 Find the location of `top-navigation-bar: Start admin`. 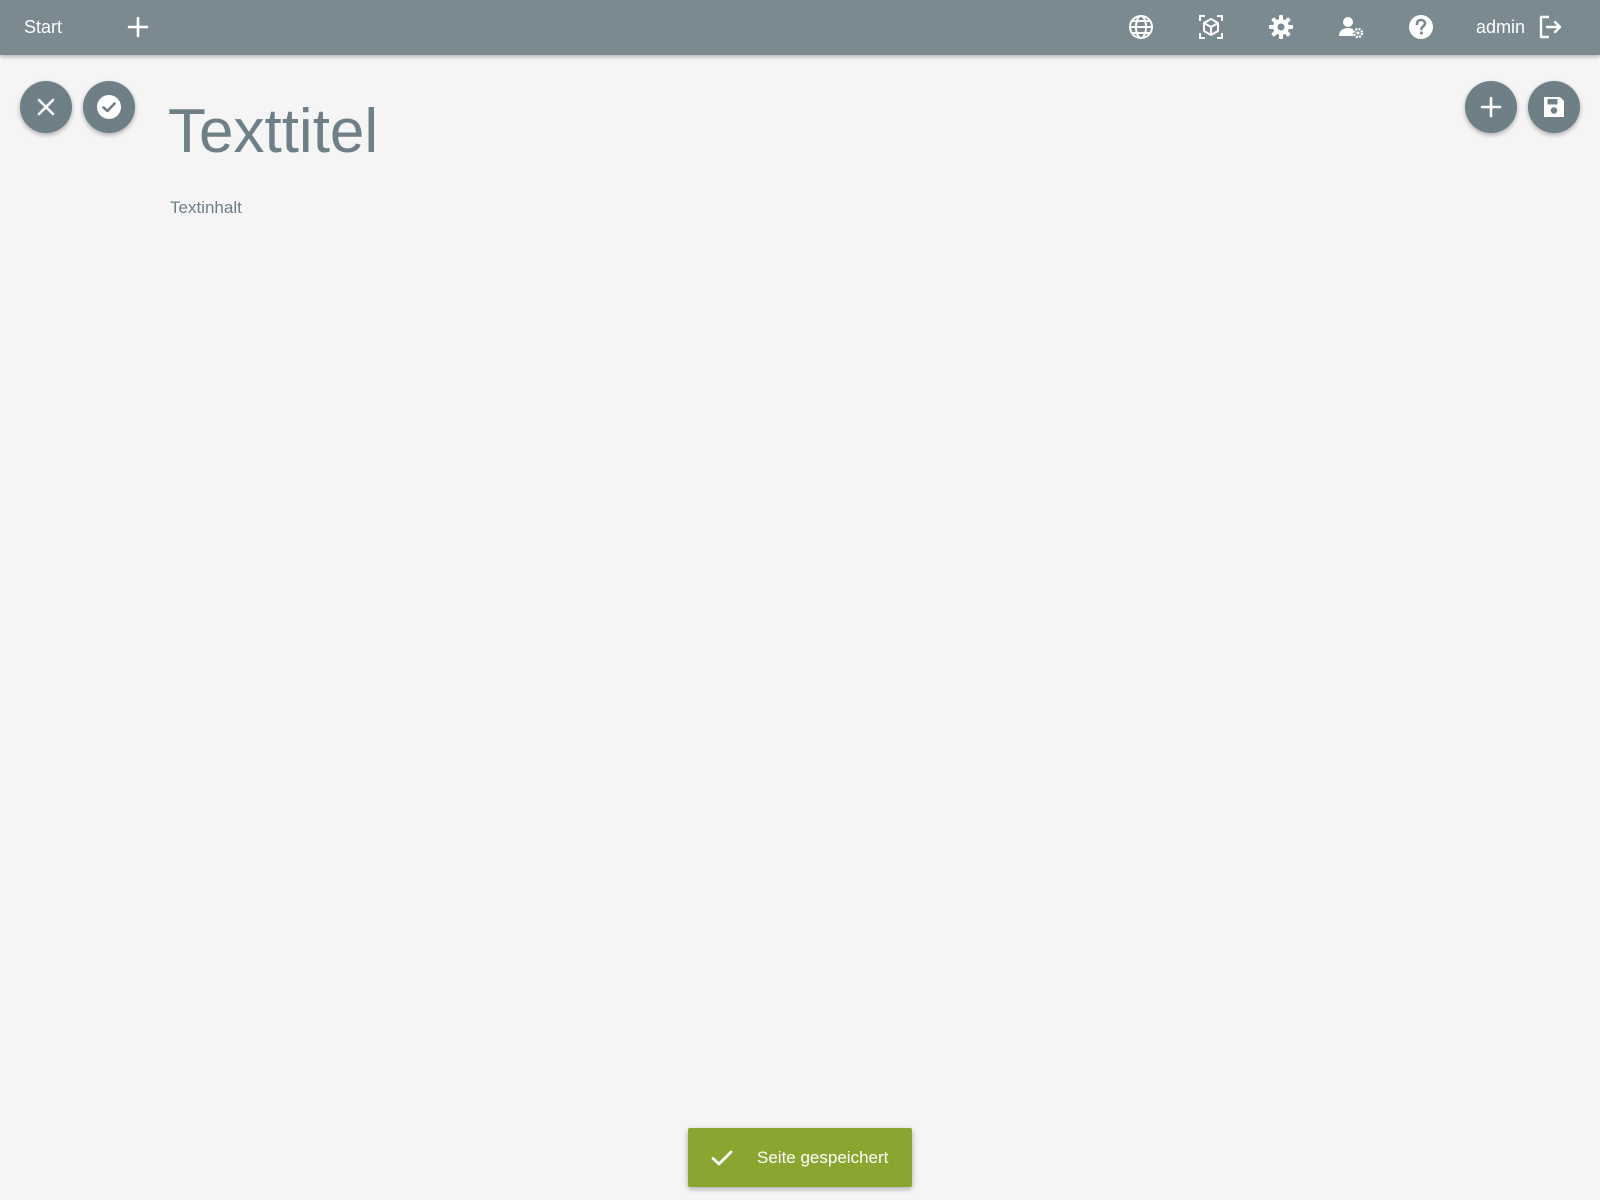

top-navigation-bar: Start admin is located at coordinates (800, 27).